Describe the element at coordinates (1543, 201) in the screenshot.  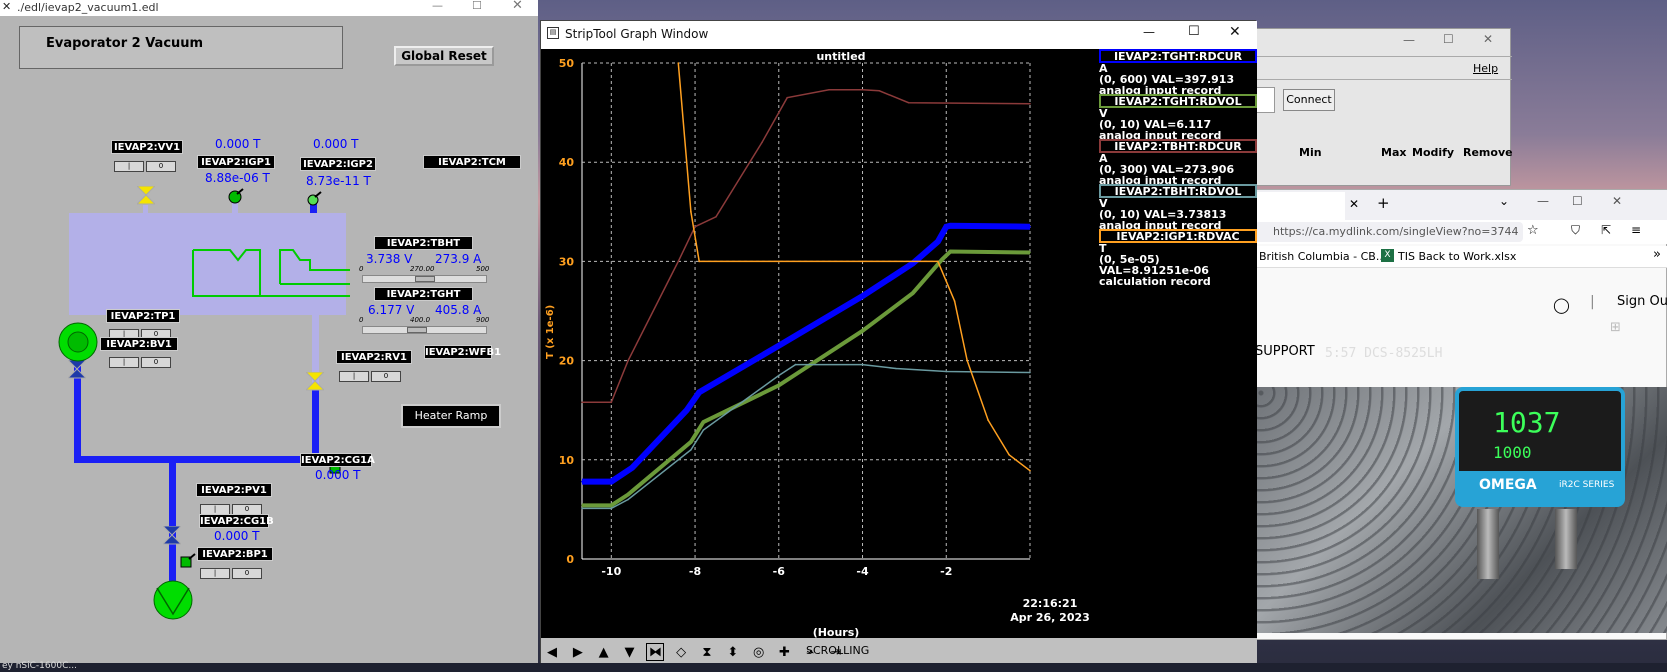
I see `browser-minimize-icon: —` at that location.